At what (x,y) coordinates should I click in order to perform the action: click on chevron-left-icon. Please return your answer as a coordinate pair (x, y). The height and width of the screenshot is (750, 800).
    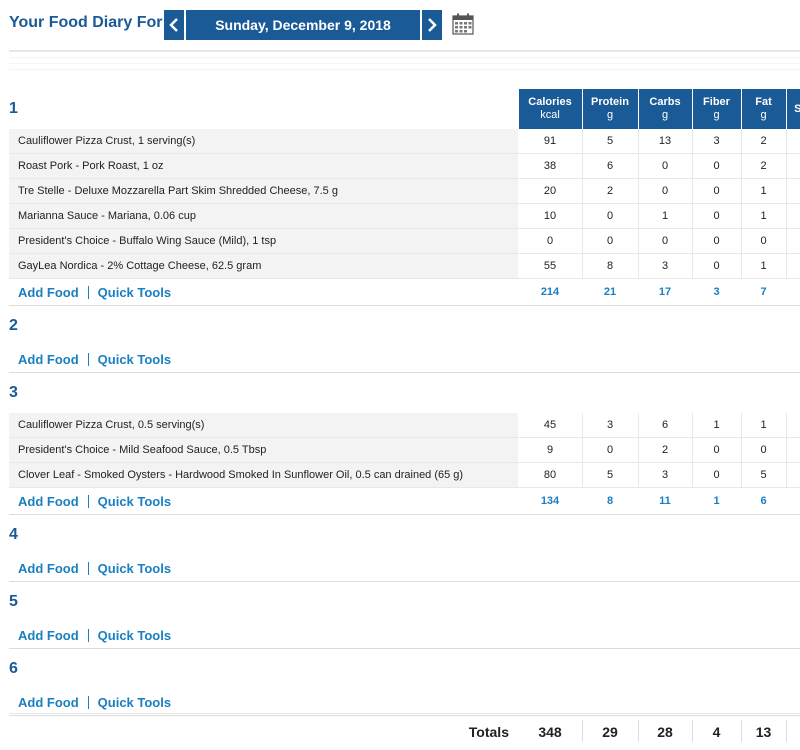
    Looking at the image, I should click on (173, 25).